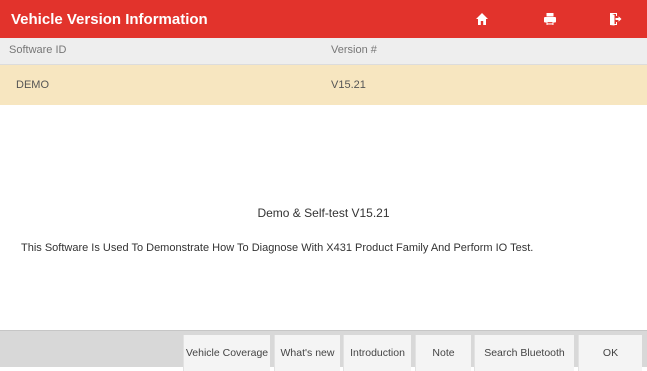 This screenshot has width=647, height=371. I want to click on exit-button, so click(615, 19).